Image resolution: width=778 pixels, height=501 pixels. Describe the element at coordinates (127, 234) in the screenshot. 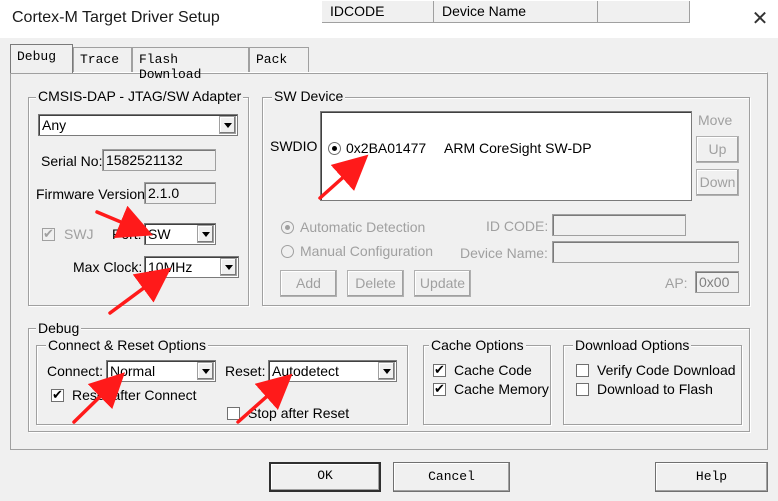

I see `port-label: Port:` at that location.